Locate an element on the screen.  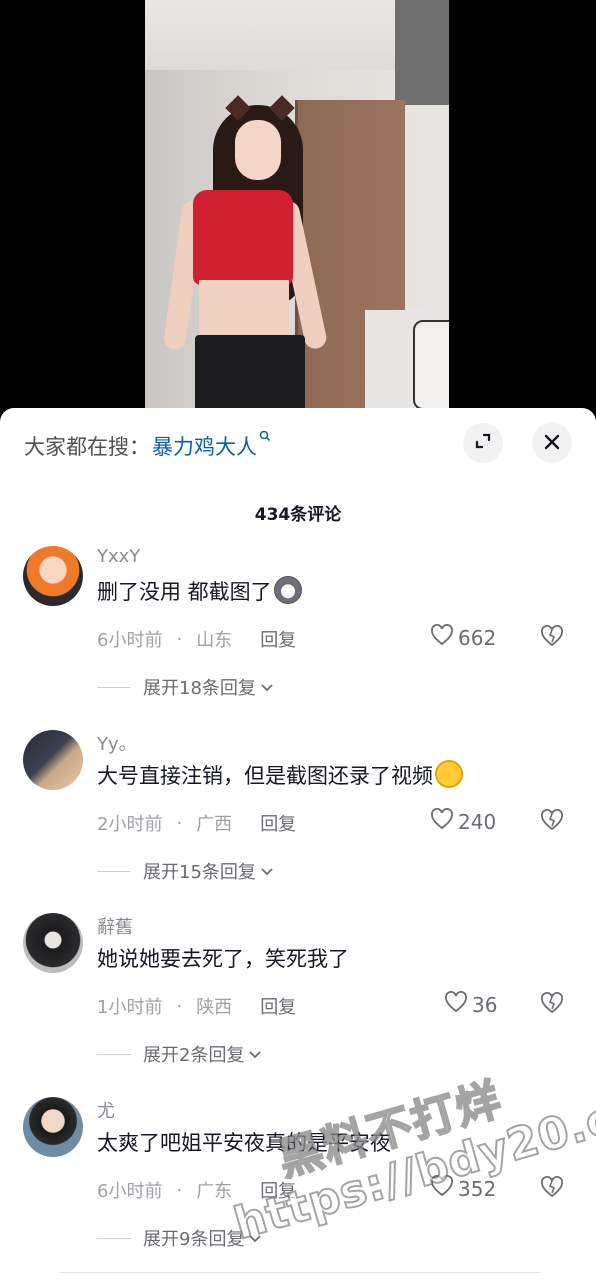
comment-username: YxxY is located at coordinates (118, 556).